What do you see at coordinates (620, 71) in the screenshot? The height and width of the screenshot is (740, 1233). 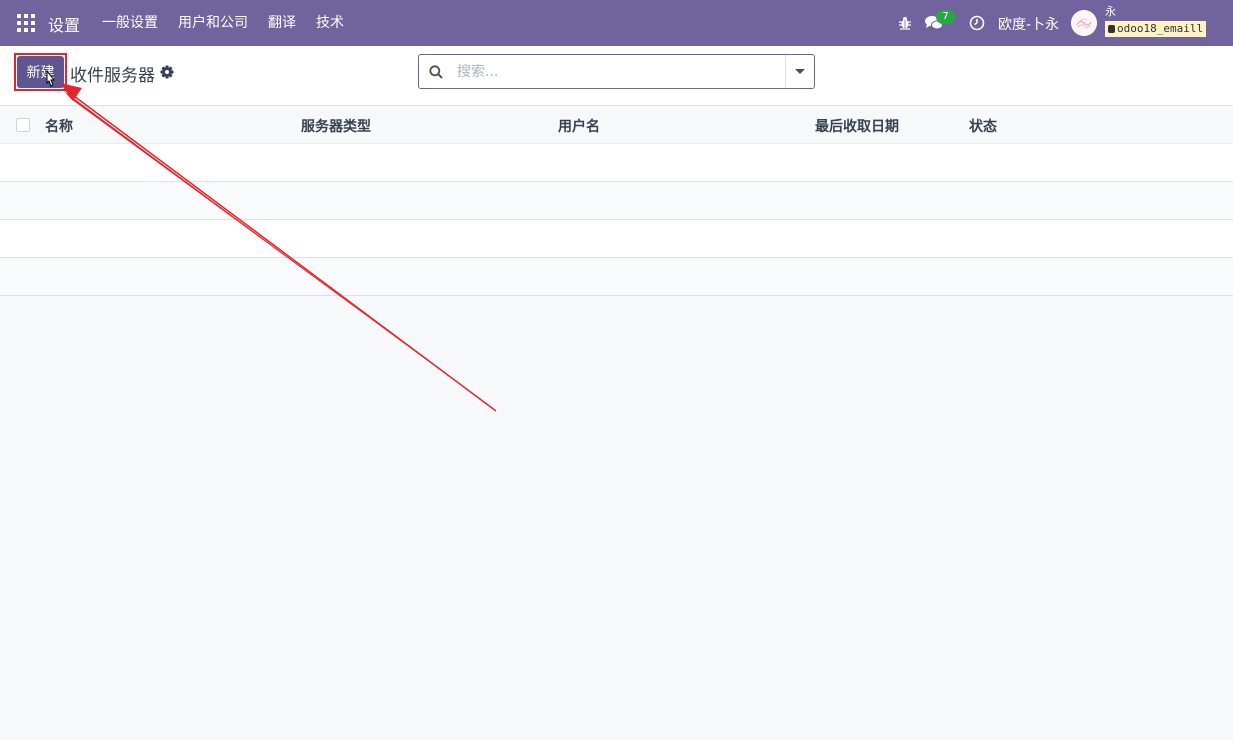 I see `search-input` at bounding box center [620, 71].